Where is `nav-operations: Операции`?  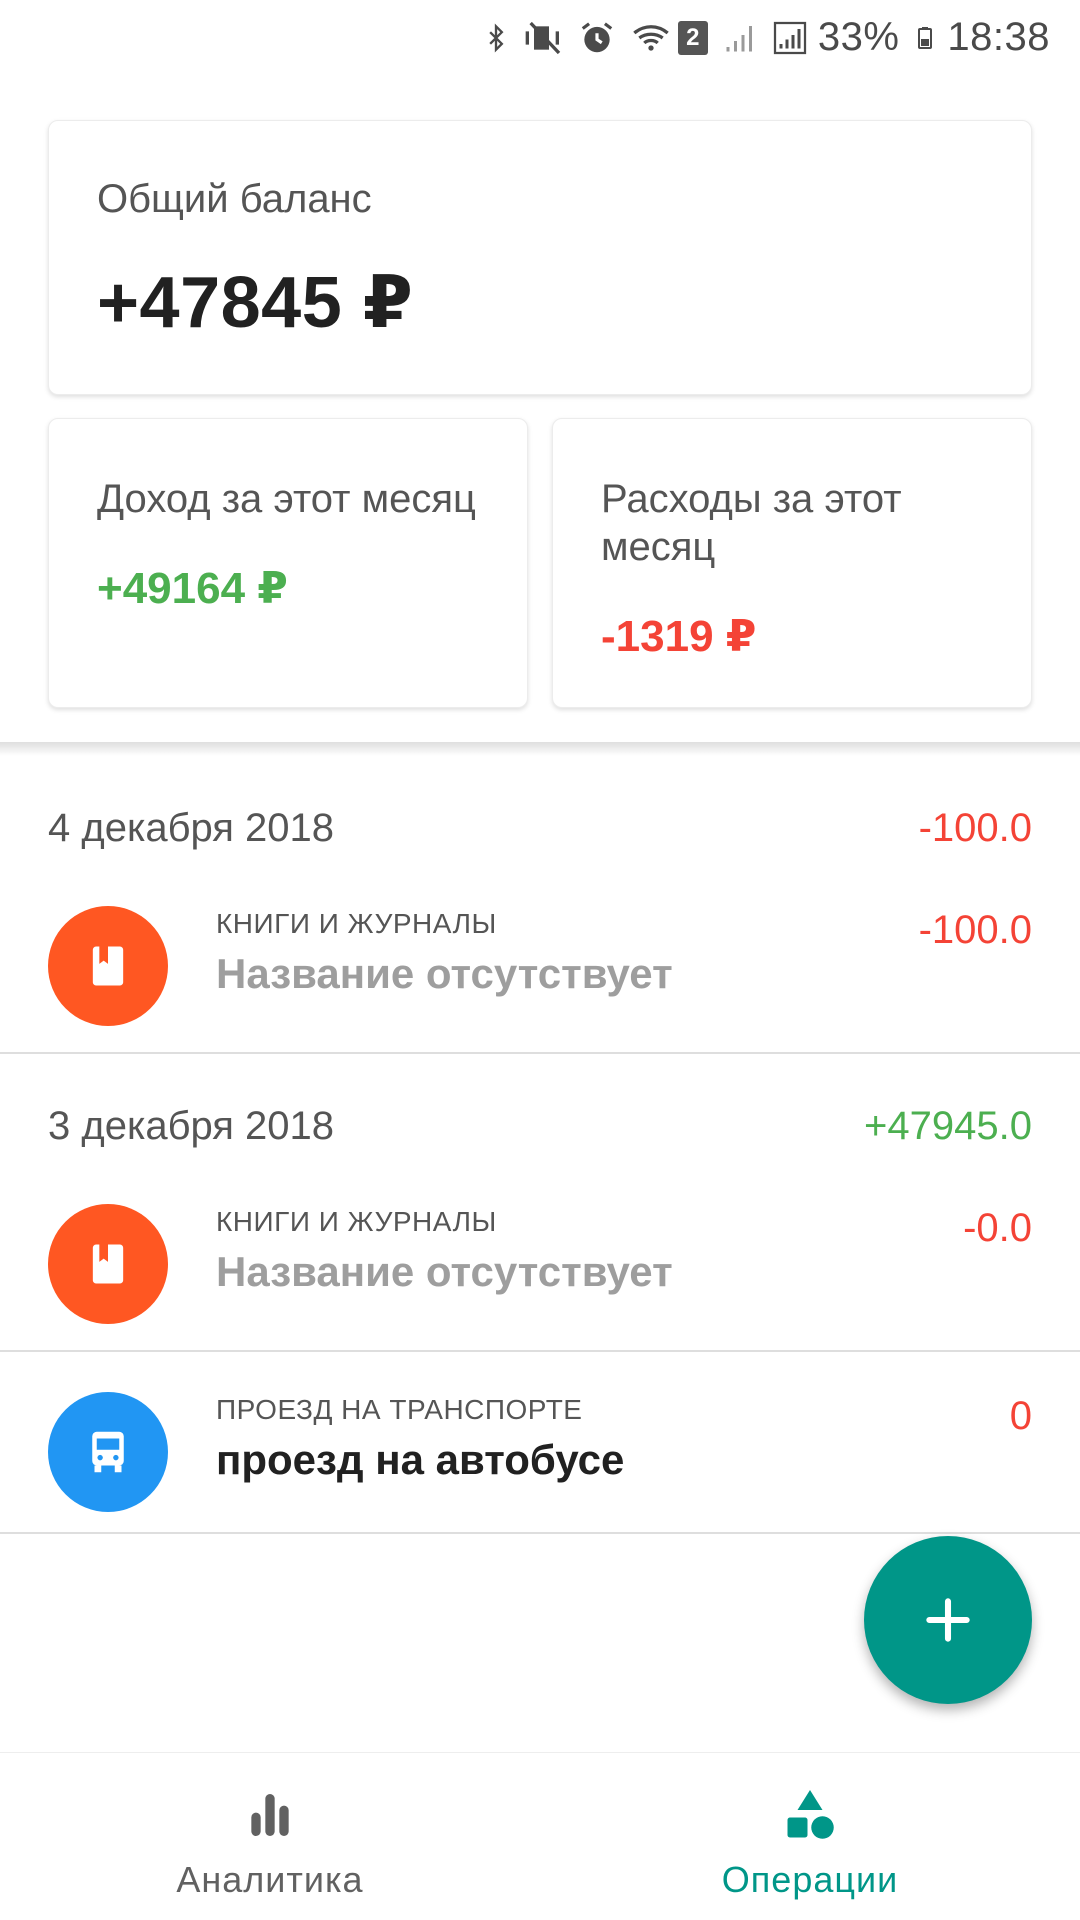 nav-operations: Операции is located at coordinates (810, 1836).